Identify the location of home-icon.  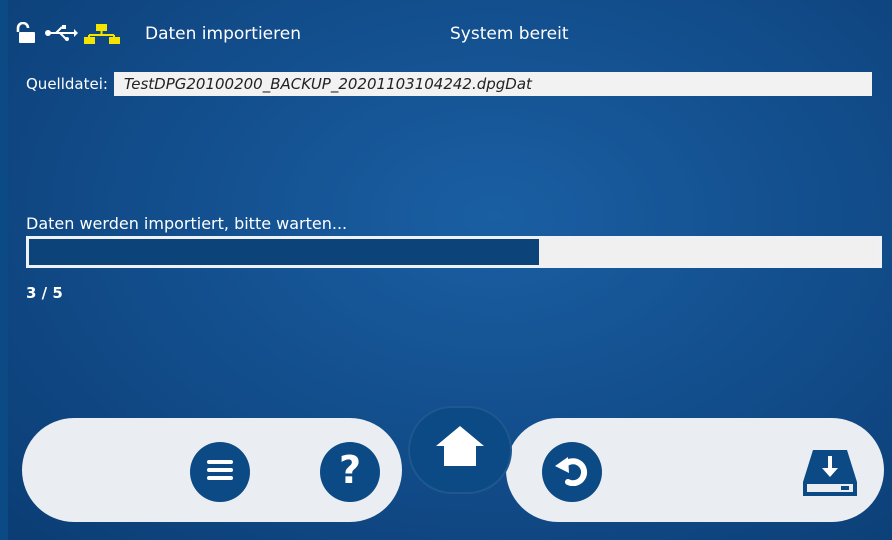
(460, 448).